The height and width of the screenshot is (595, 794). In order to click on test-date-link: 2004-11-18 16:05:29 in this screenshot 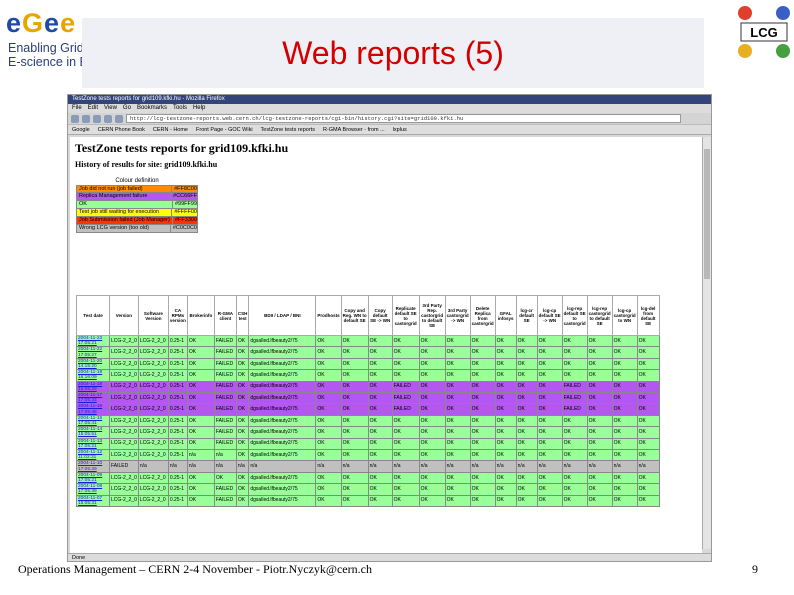, I will do `click(93, 387)`.